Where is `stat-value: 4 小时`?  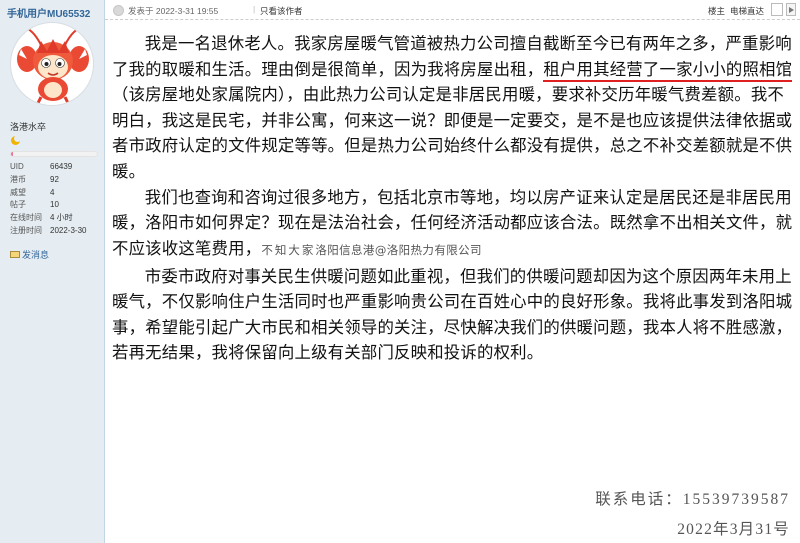
stat-value: 4 小时 is located at coordinates (61, 218).